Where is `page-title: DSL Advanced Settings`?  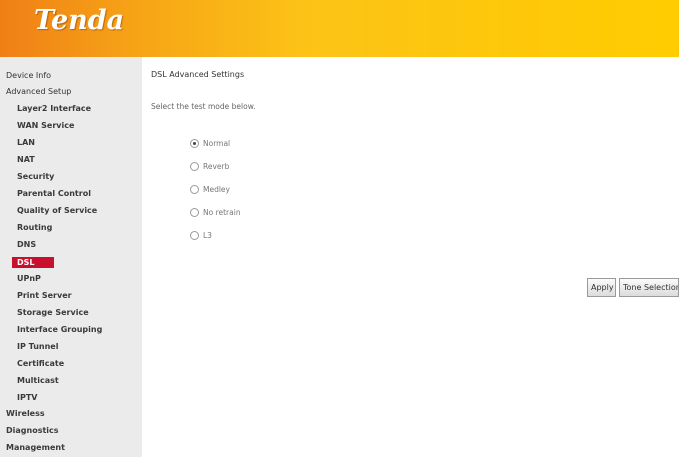 page-title: DSL Advanced Settings is located at coordinates (198, 74).